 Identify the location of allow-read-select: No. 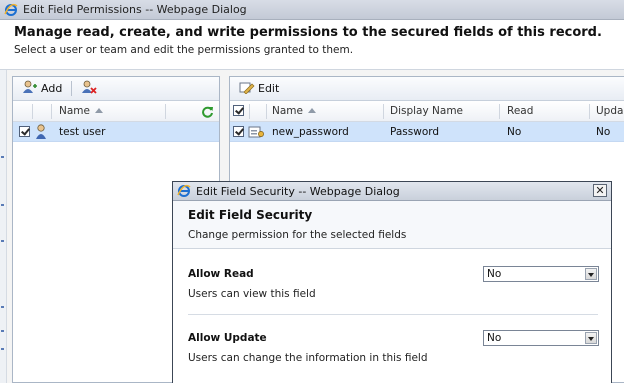
(541, 274).